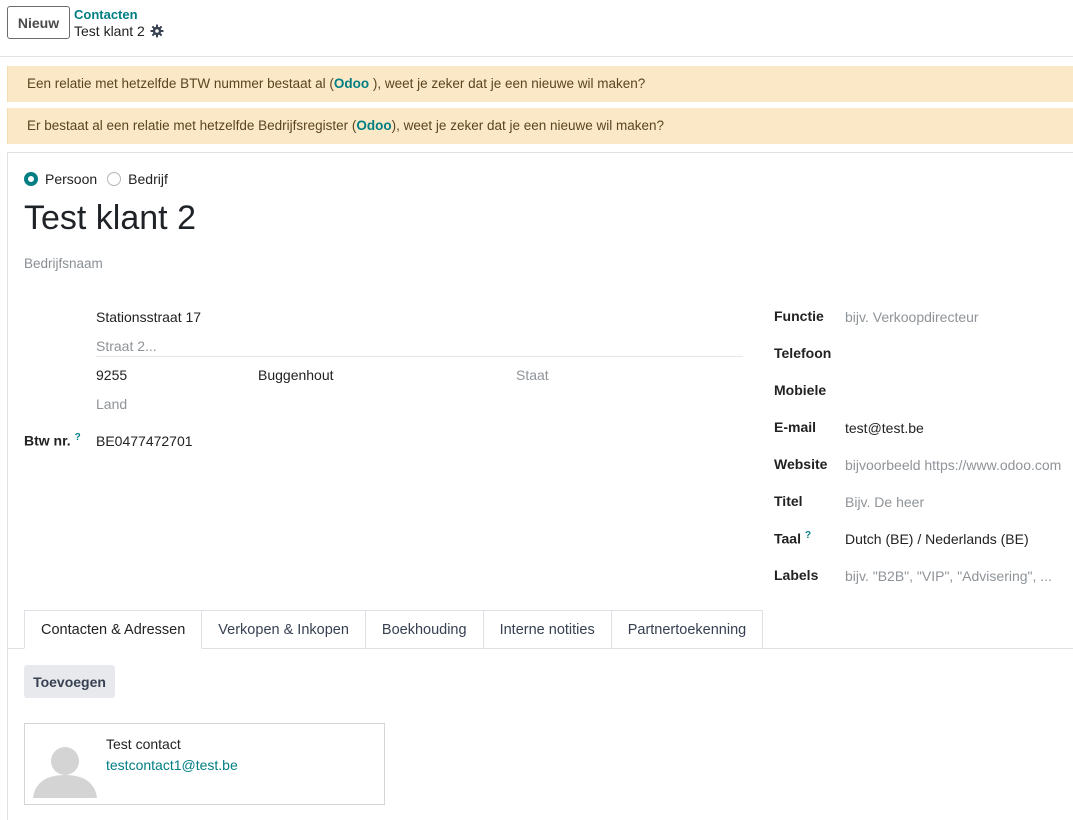  I want to click on country-select: Land, so click(111, 404).